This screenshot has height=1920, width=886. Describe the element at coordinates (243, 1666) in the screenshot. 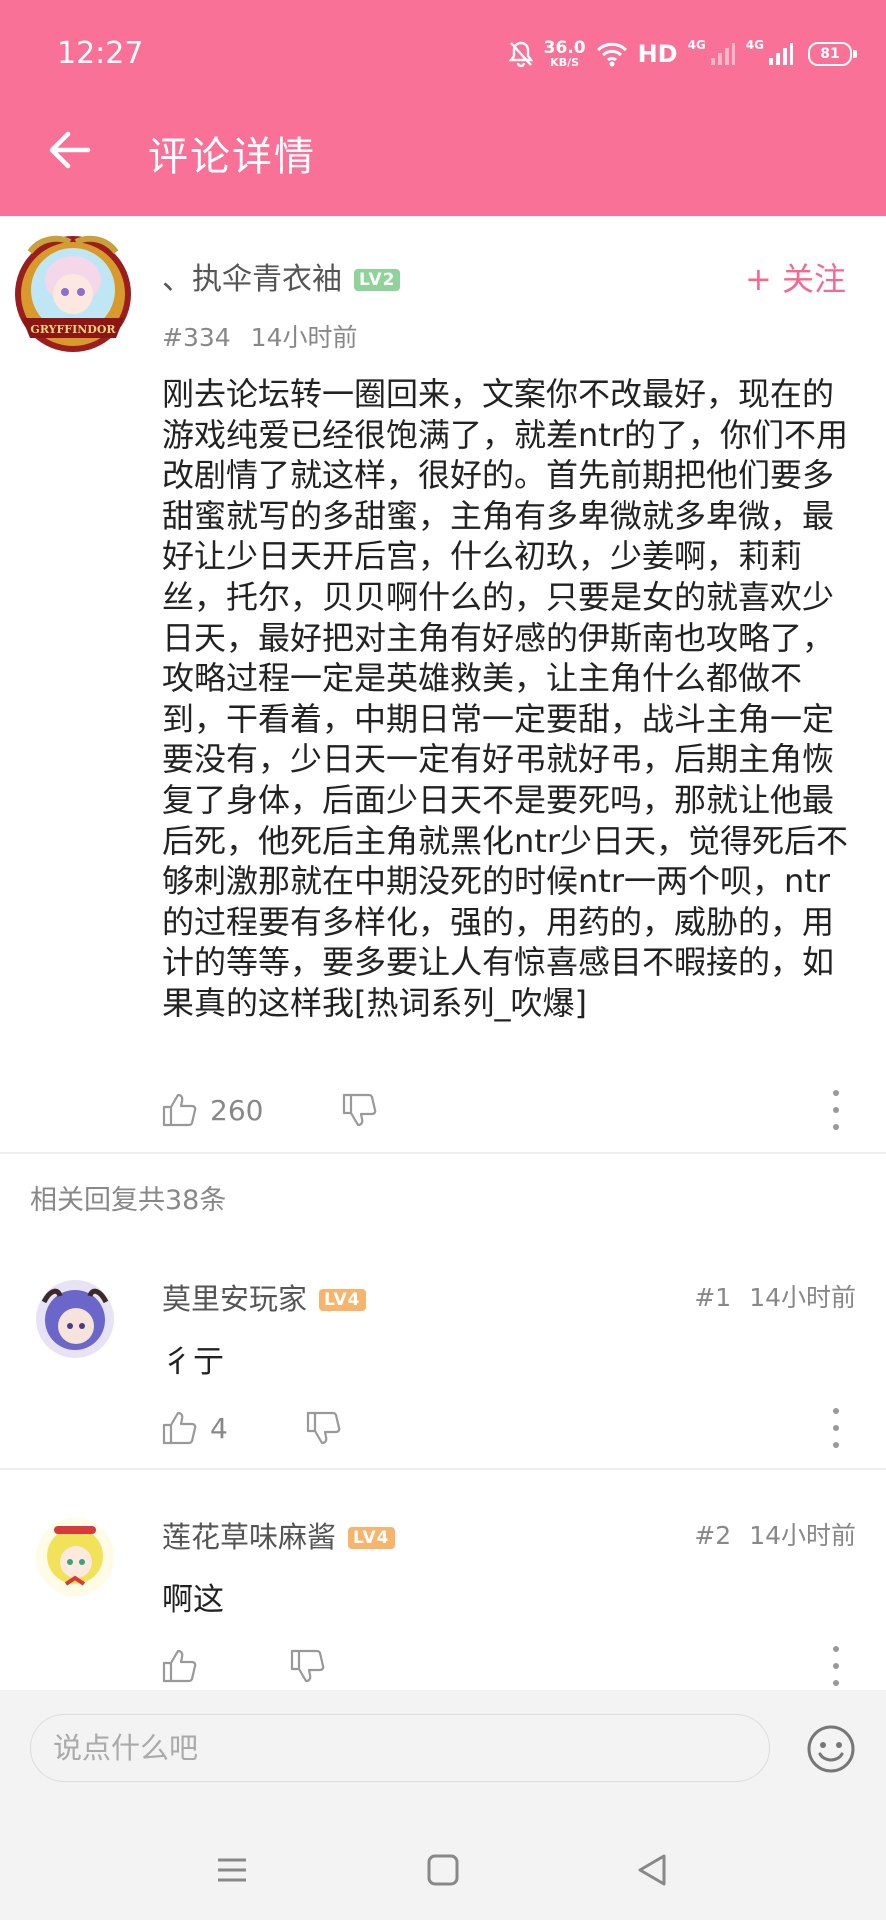

I see `reply-actions` at that location.